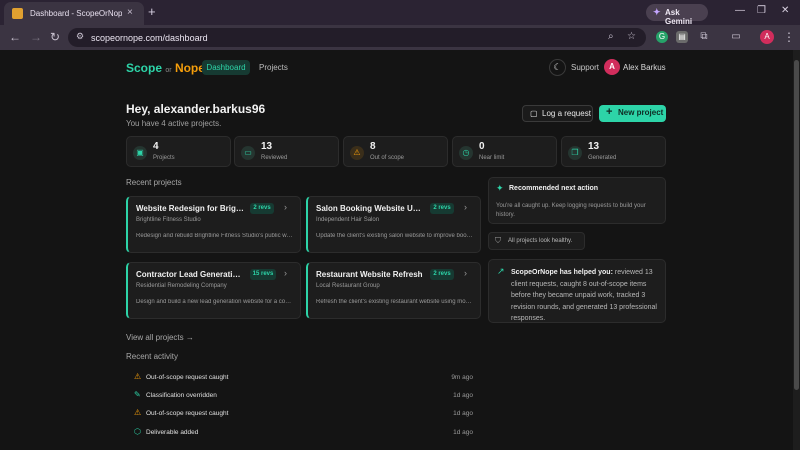 The height and width of the screenshot is (450, 800). I want to click on page-scrollbar, so click(796, 250).